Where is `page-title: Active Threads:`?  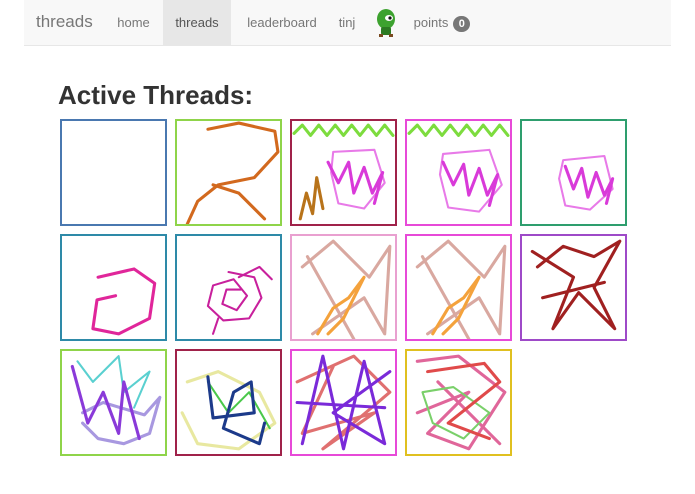
page-title: Active Threads: is located at coordinates (156, 95).